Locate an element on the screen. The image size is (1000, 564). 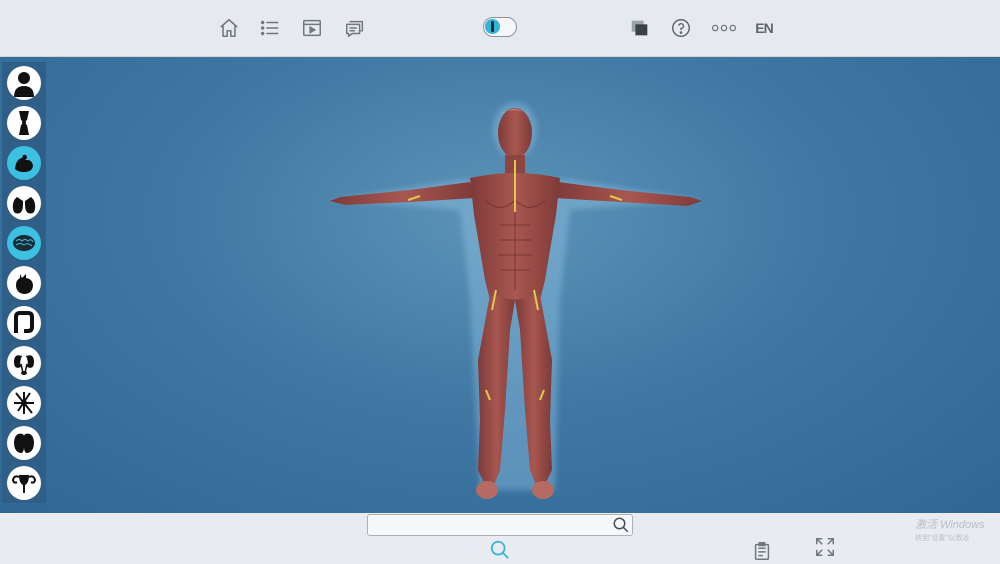
cardiovascular-system-button is located at coordinates (24, 283).